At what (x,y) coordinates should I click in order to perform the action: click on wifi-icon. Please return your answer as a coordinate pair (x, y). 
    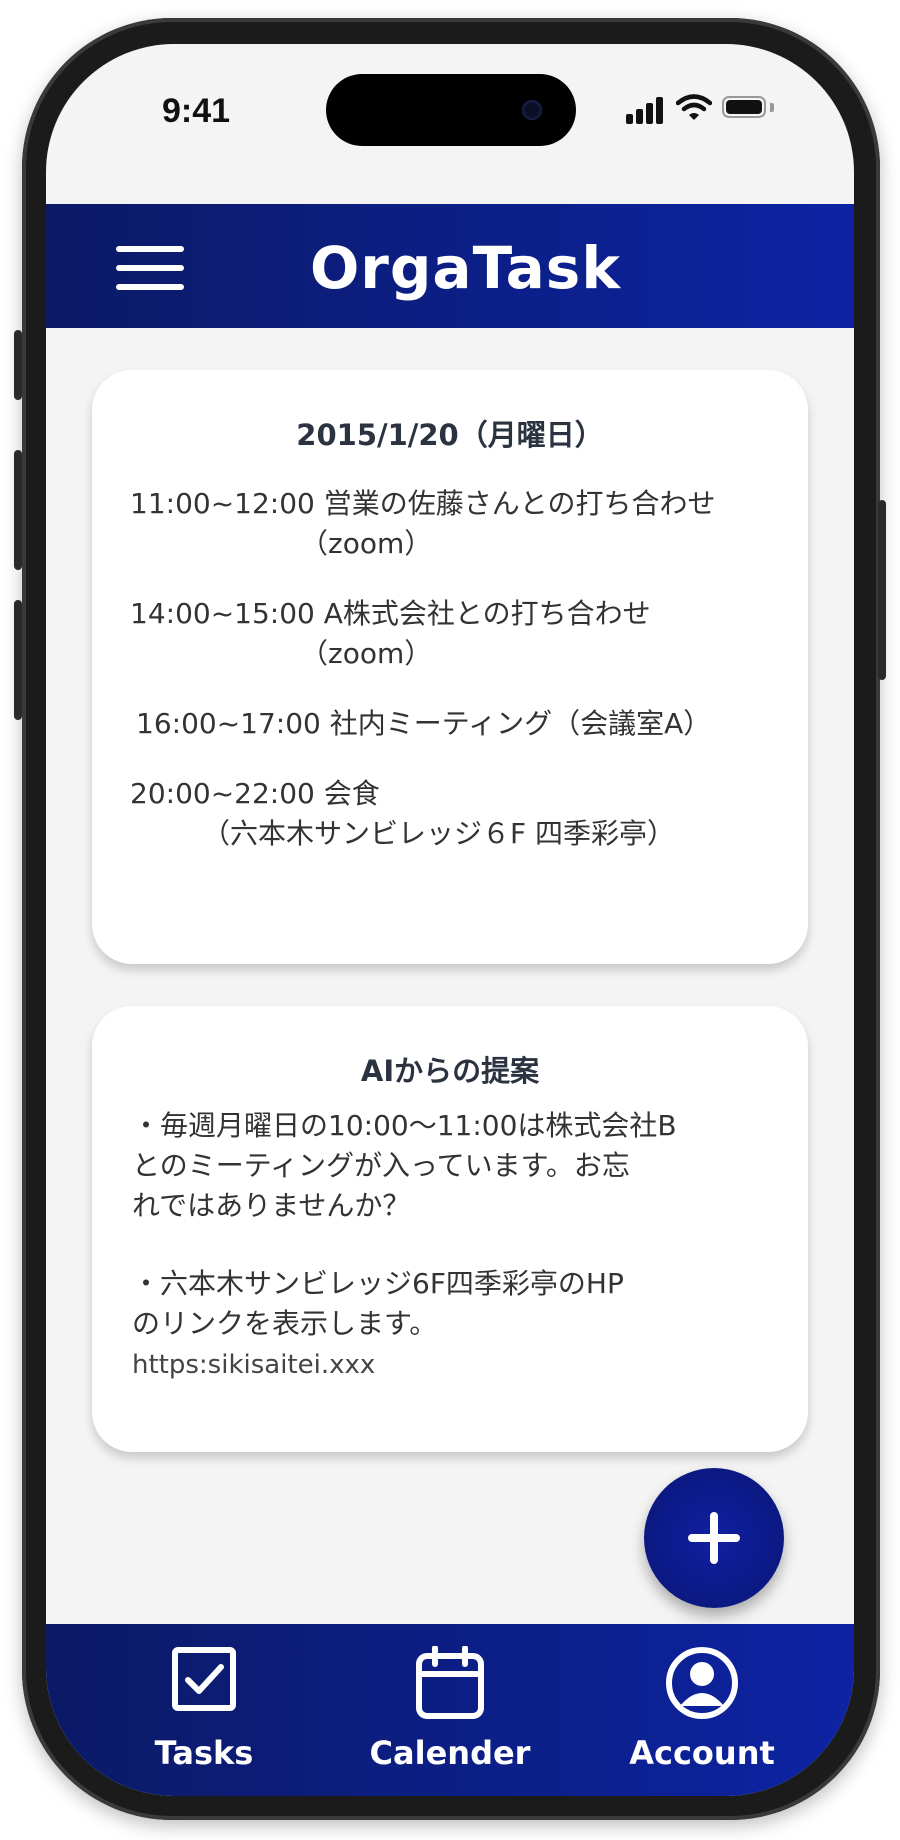
    Looking at the image, I should click on (694, 107).